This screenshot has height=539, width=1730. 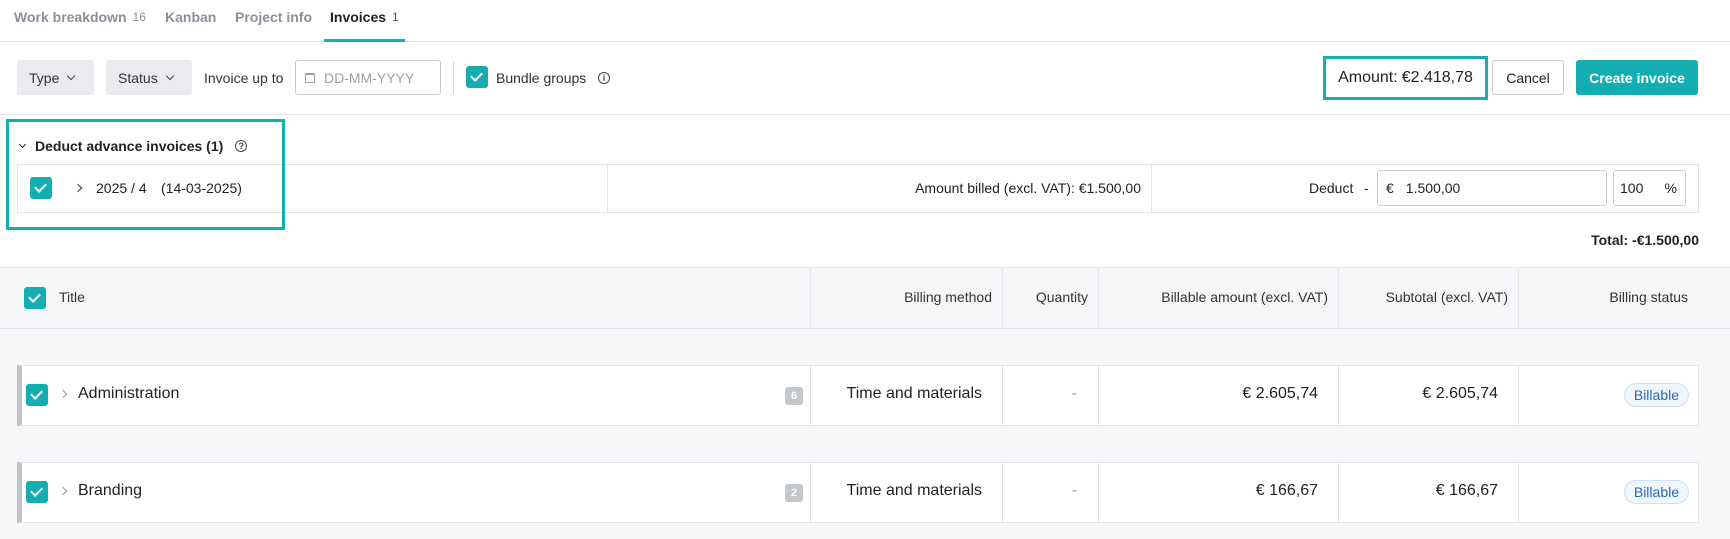 I want to click on row-item-count: 2, so click(x=794, y=493).